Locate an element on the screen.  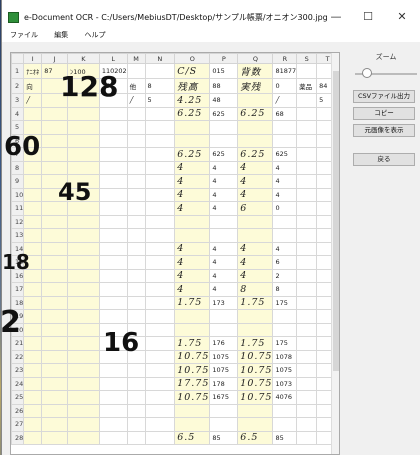
minimize-button: — is located at coordinates (336, 17).